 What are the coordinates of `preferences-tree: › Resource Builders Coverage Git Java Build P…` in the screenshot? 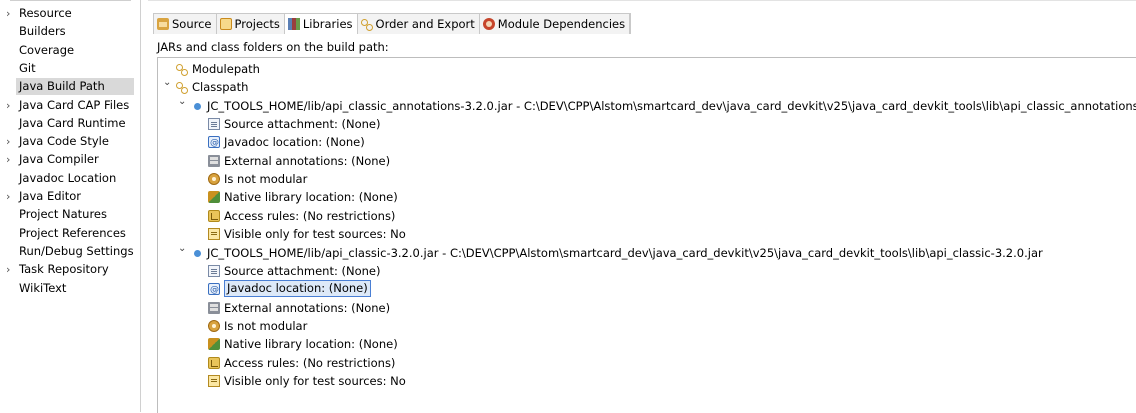 It's located at (70, 206).